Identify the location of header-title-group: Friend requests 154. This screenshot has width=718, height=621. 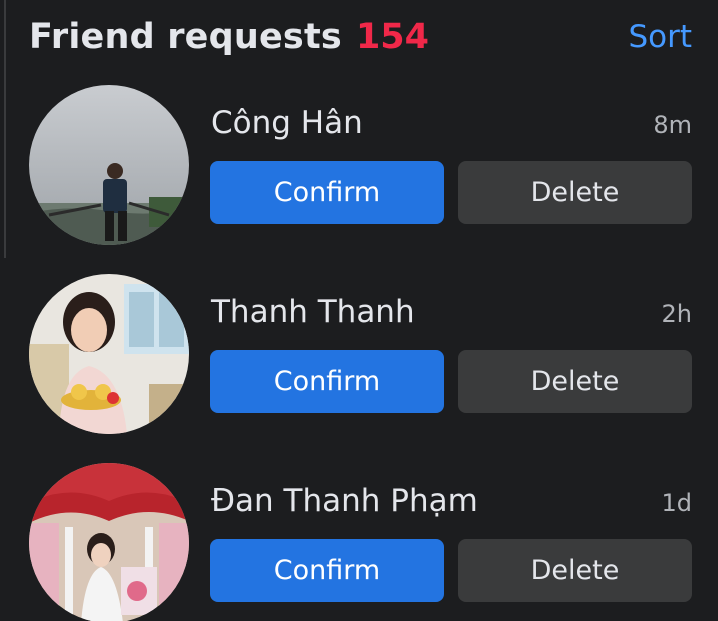
(229, 37).